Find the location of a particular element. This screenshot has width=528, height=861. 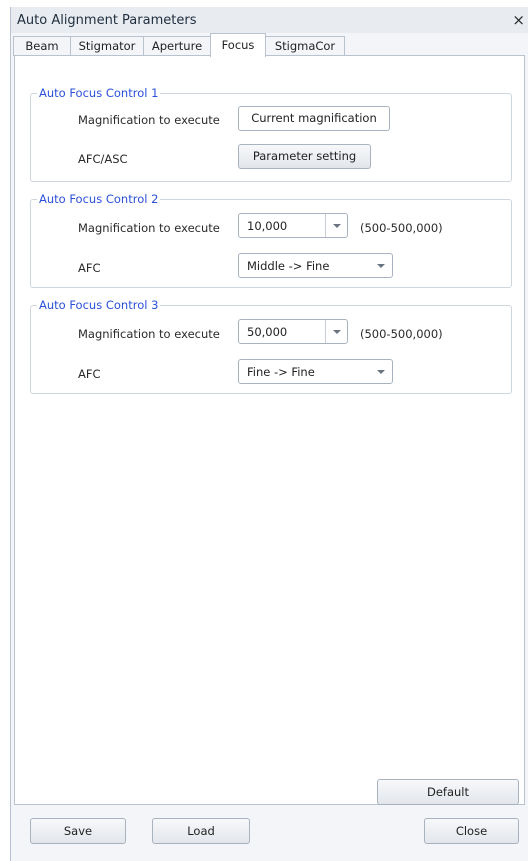

tab-stigmator: Stigmator is located at coordinates (107, 46).